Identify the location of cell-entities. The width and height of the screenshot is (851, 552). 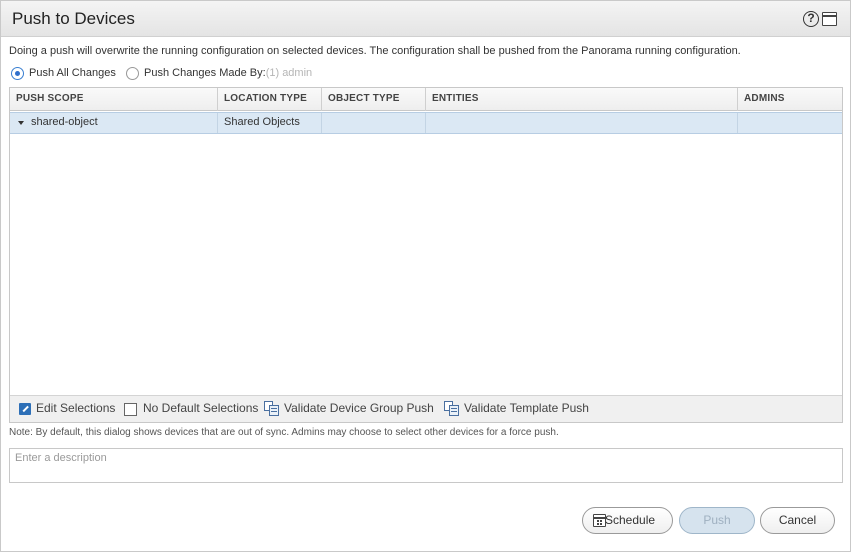
(582, 123).